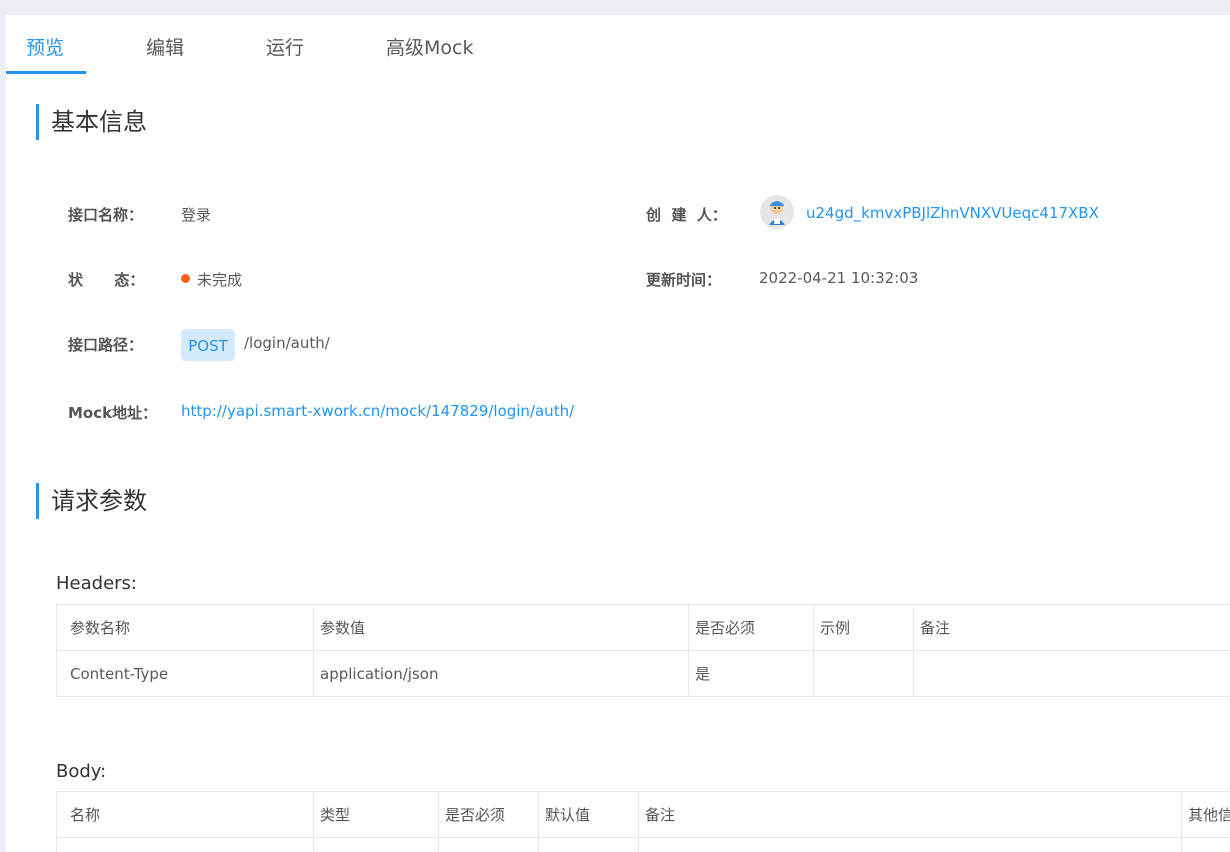  I want to click on table-row, so click(643, 844).